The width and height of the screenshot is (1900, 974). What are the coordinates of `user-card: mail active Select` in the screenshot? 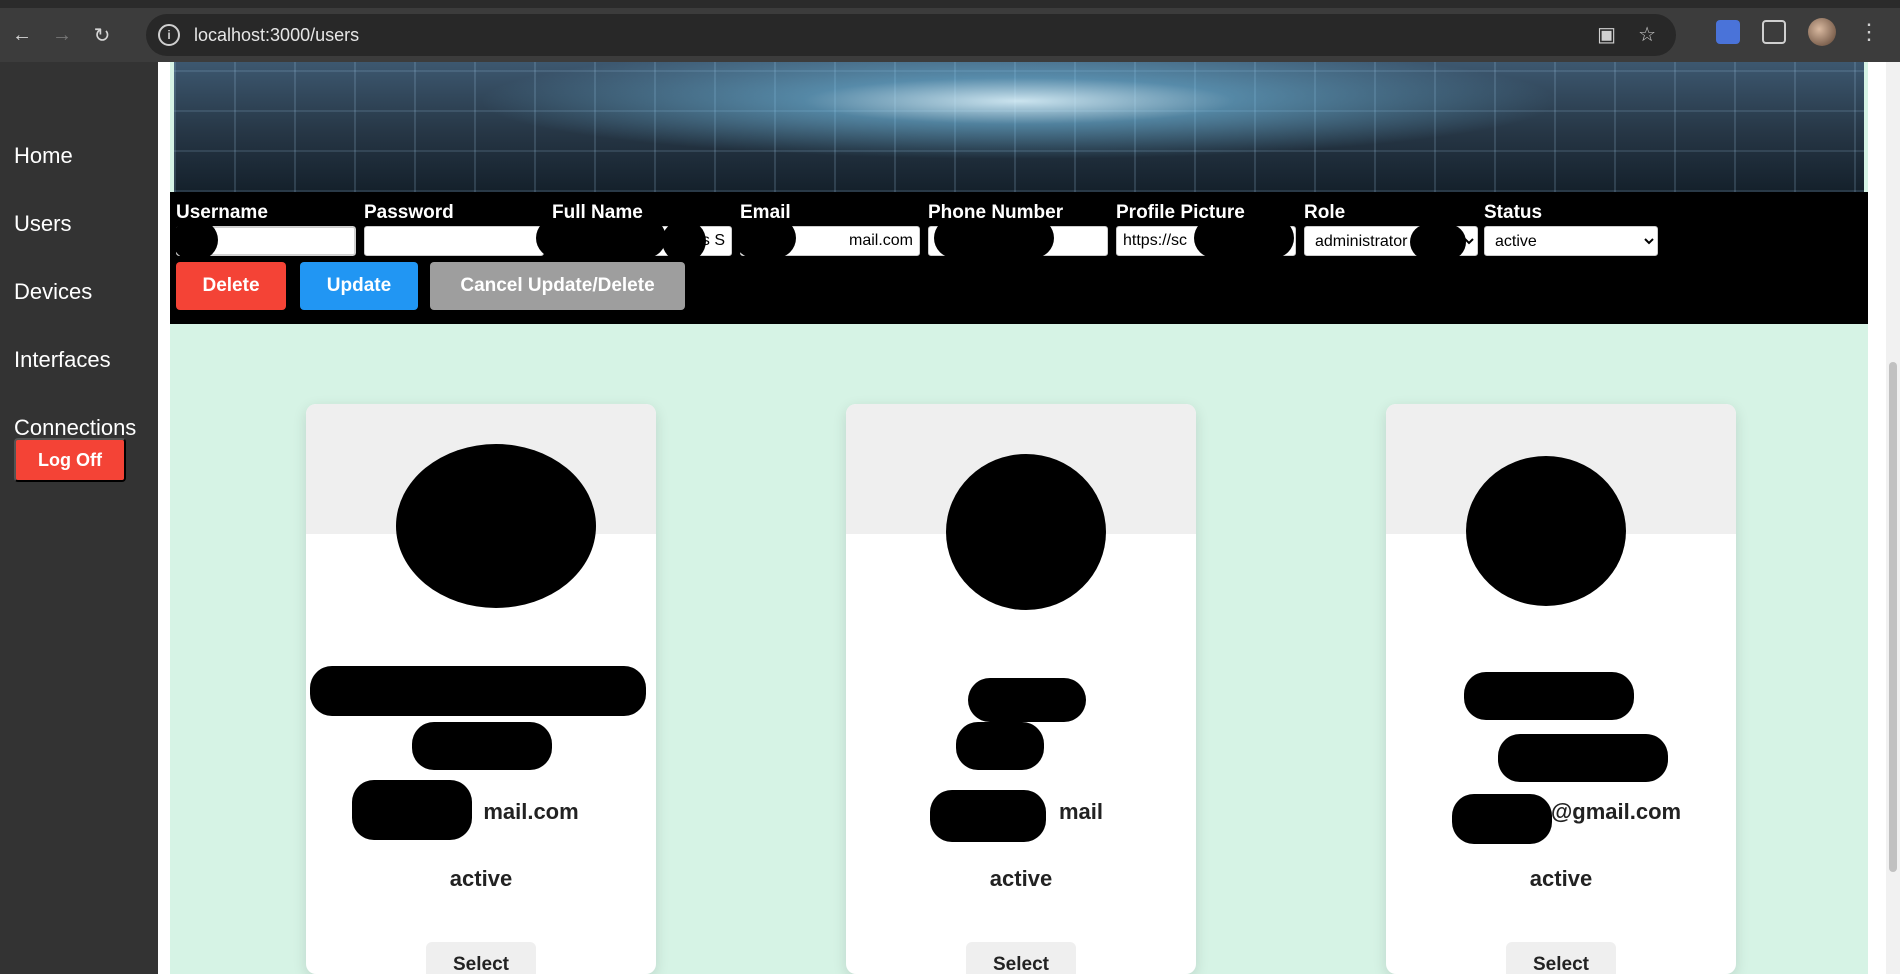 It's located at (1021, 689).